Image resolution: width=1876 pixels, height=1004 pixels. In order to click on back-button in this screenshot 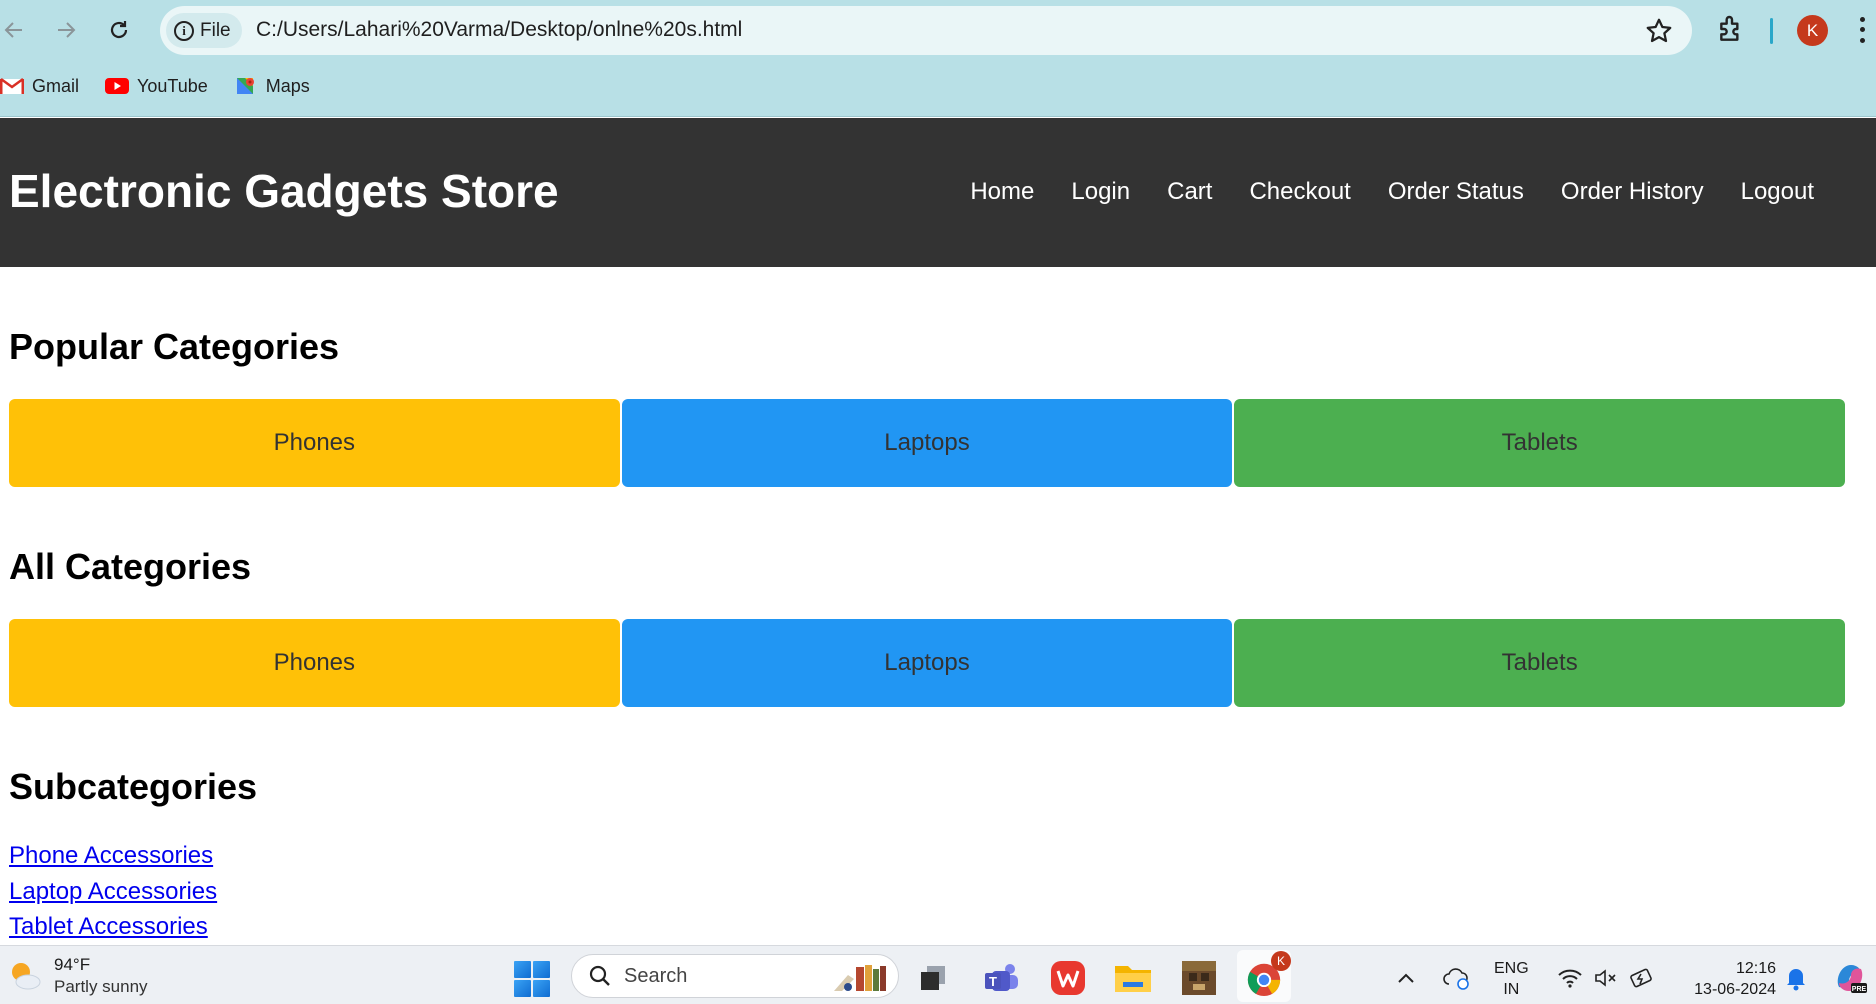, I will do `click(16, 30)`.